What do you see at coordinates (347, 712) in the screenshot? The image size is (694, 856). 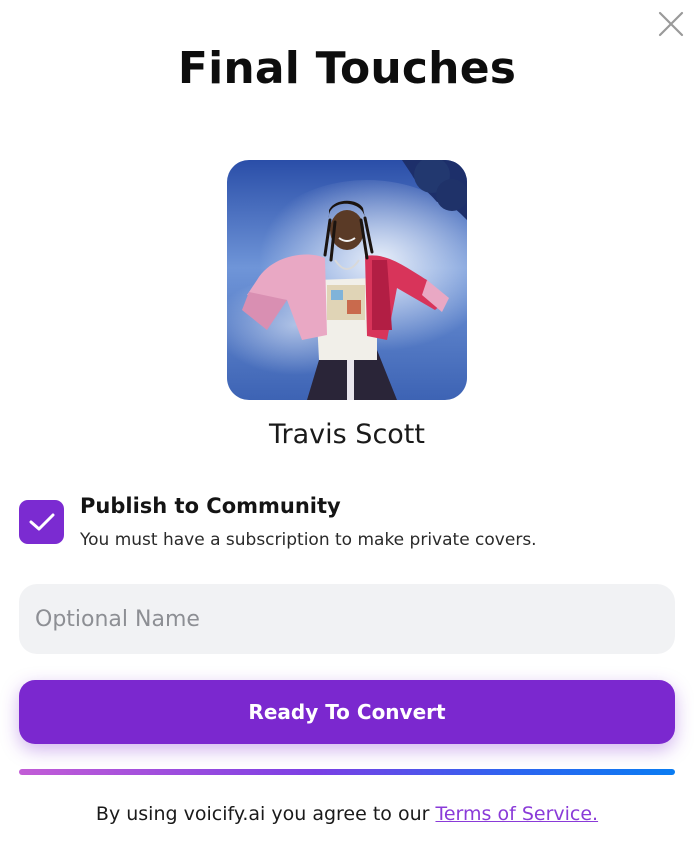 I see `ready-to-convert-button: Ready To Convert` at bounding box center [347, 712].